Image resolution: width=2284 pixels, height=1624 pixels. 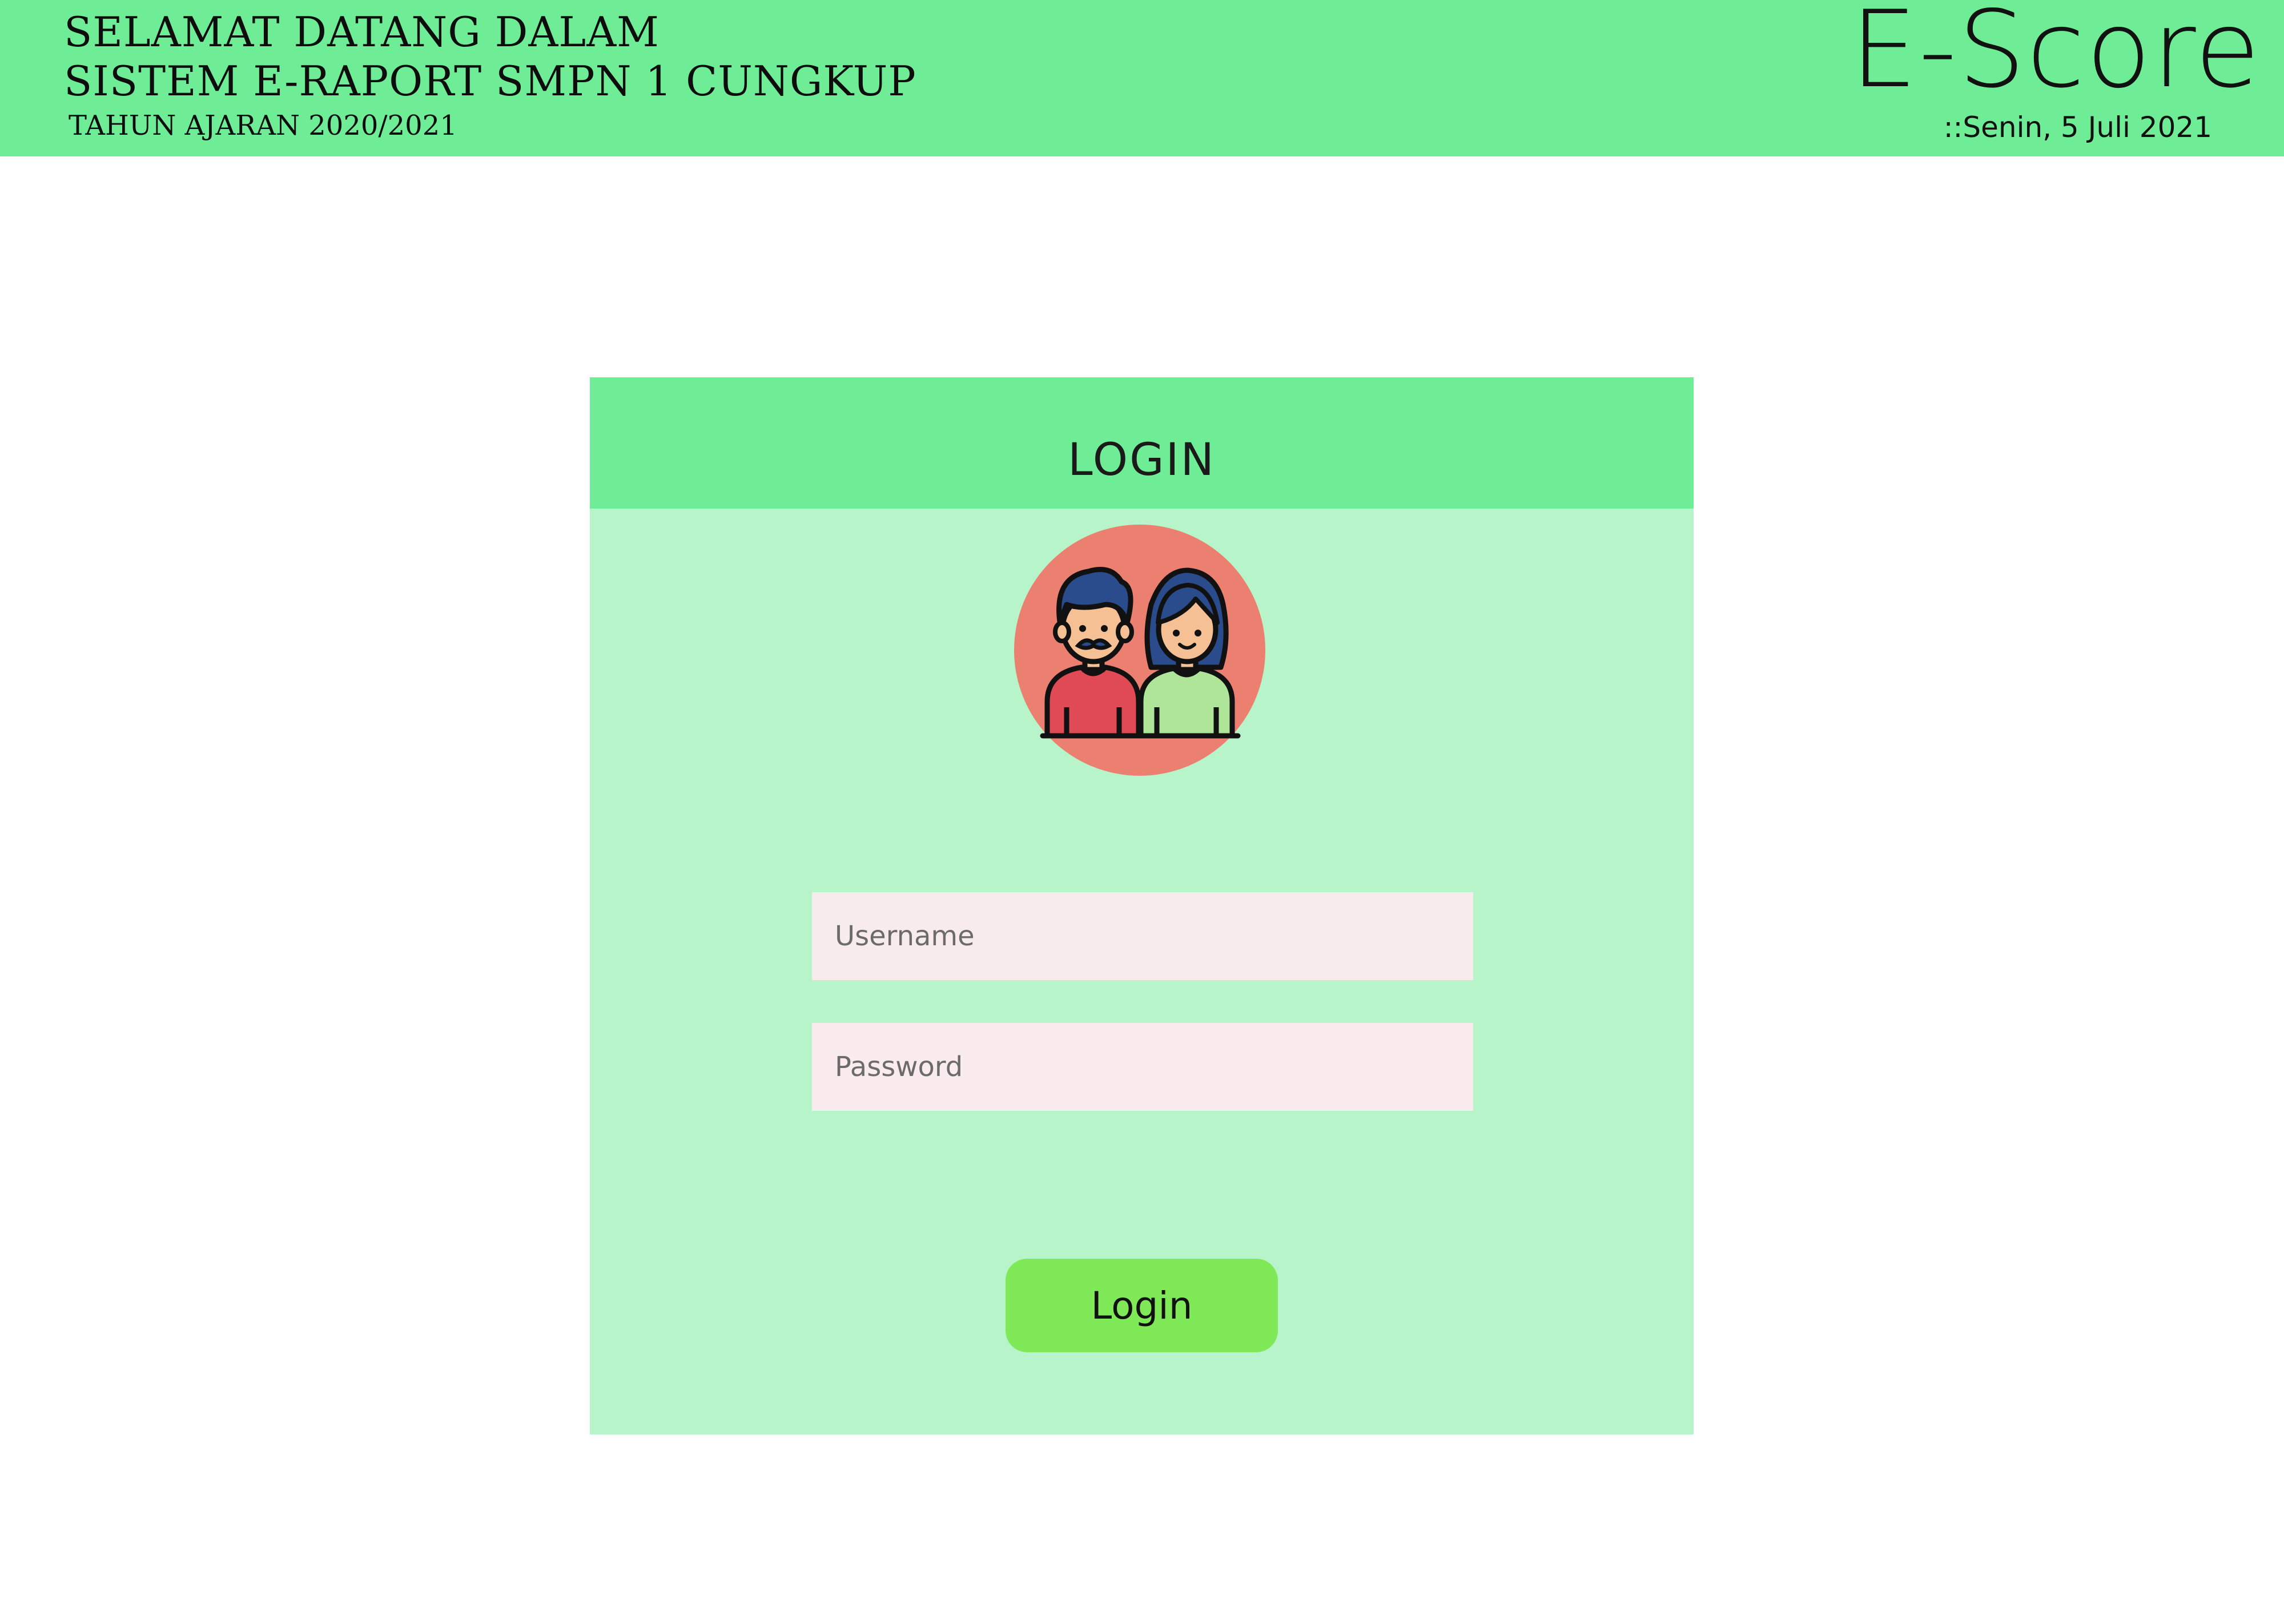 I want to click on login-button: Login, so click(x=1142, y=1305).